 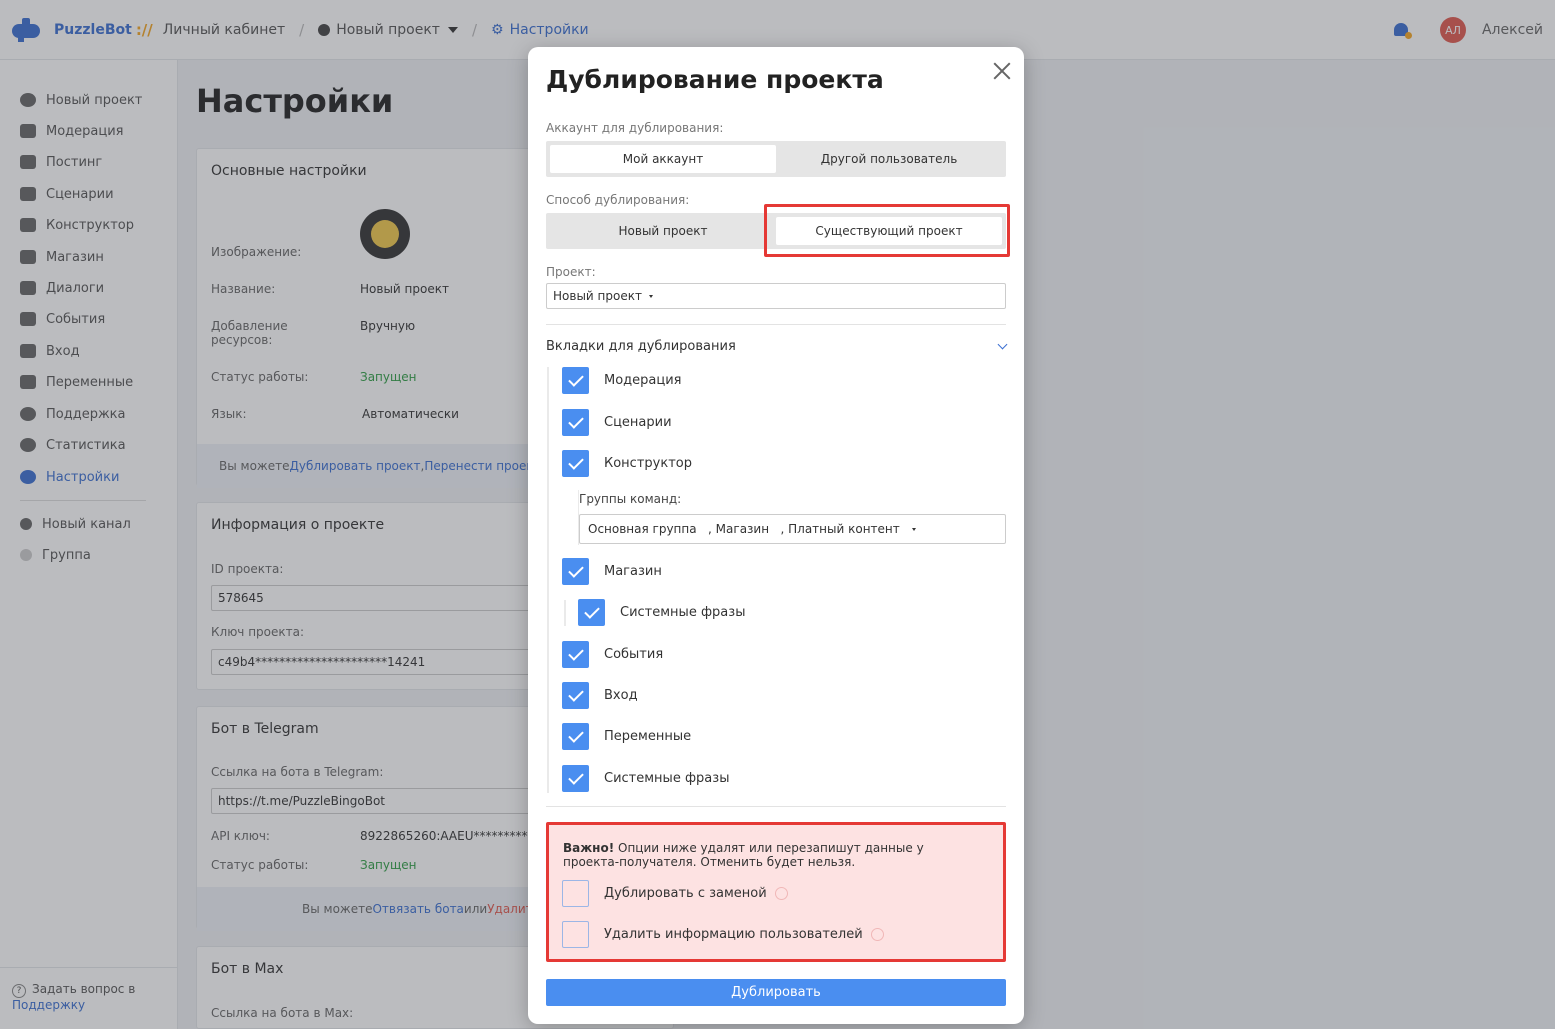 What do you see at coordinates (777, 346) in the screenshot?
I see `tabs-section-header: Вкладки для дублирования` at bounding box center [777, 346].